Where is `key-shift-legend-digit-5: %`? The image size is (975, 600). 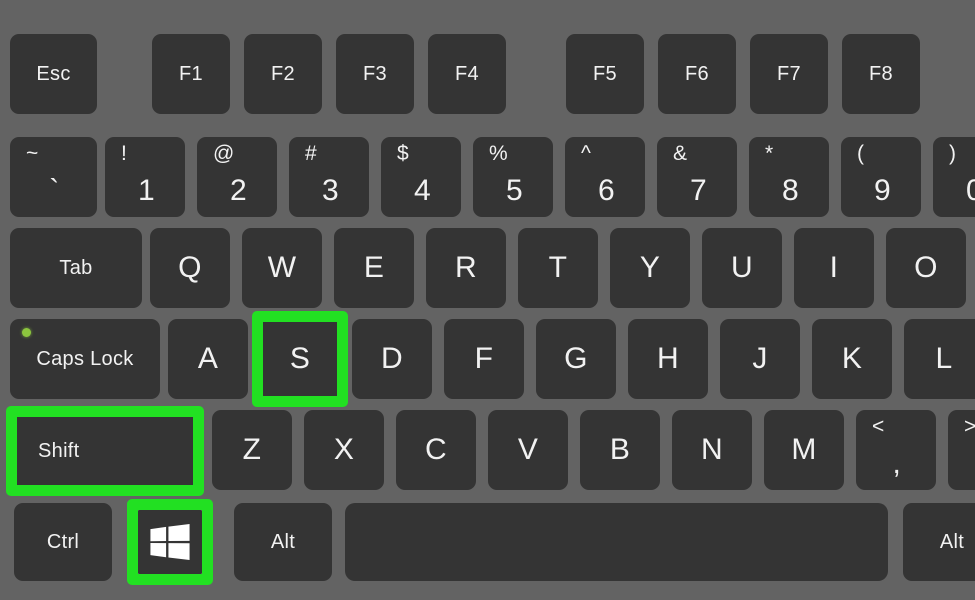
key-shift-legend-digit-5: % is located at coordinates (498, 153).